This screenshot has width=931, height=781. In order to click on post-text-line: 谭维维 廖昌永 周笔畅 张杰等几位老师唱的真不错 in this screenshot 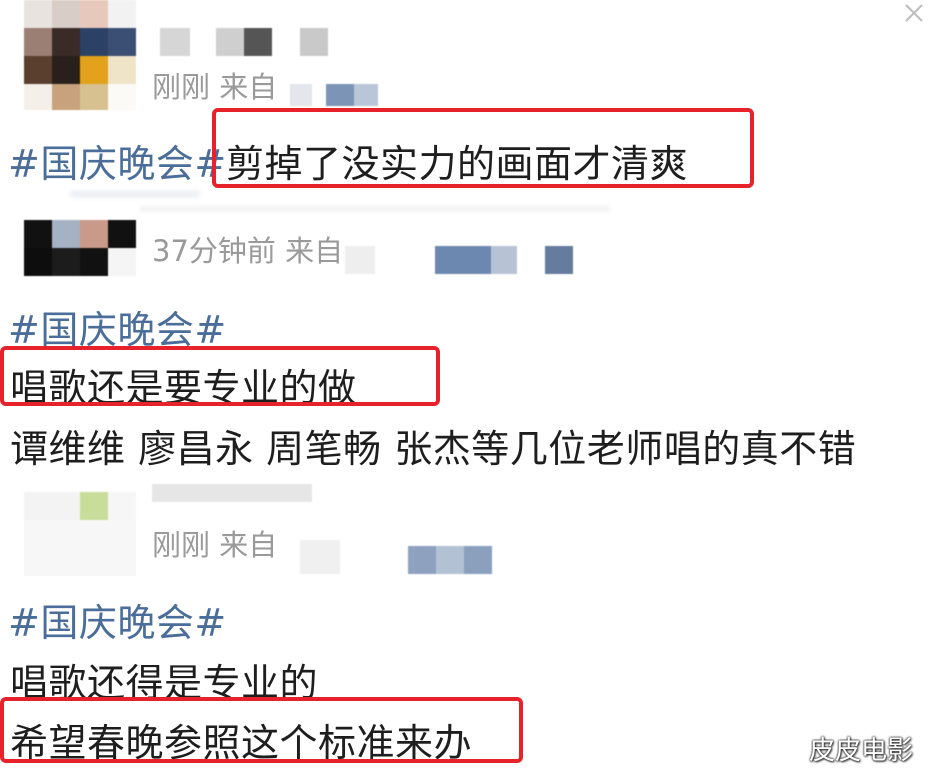, I will do `click(433, 449)`.